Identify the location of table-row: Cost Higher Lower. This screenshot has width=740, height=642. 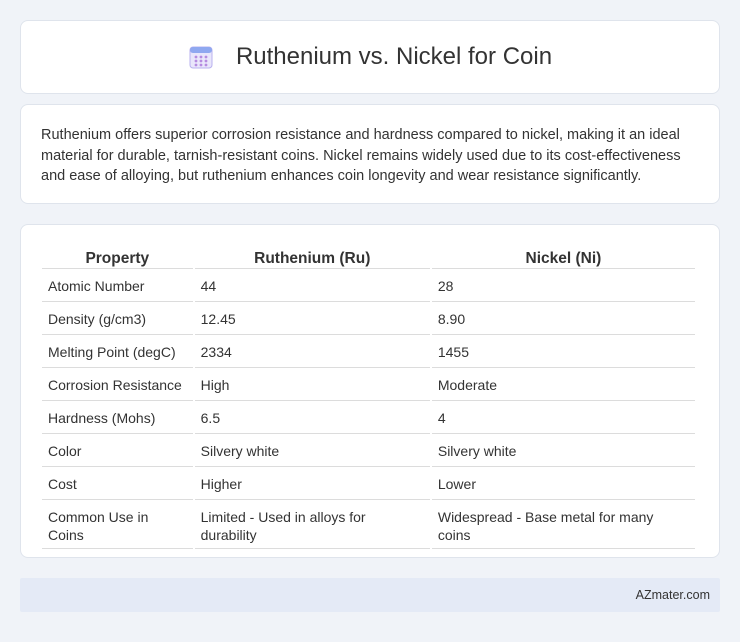
(368, 483).